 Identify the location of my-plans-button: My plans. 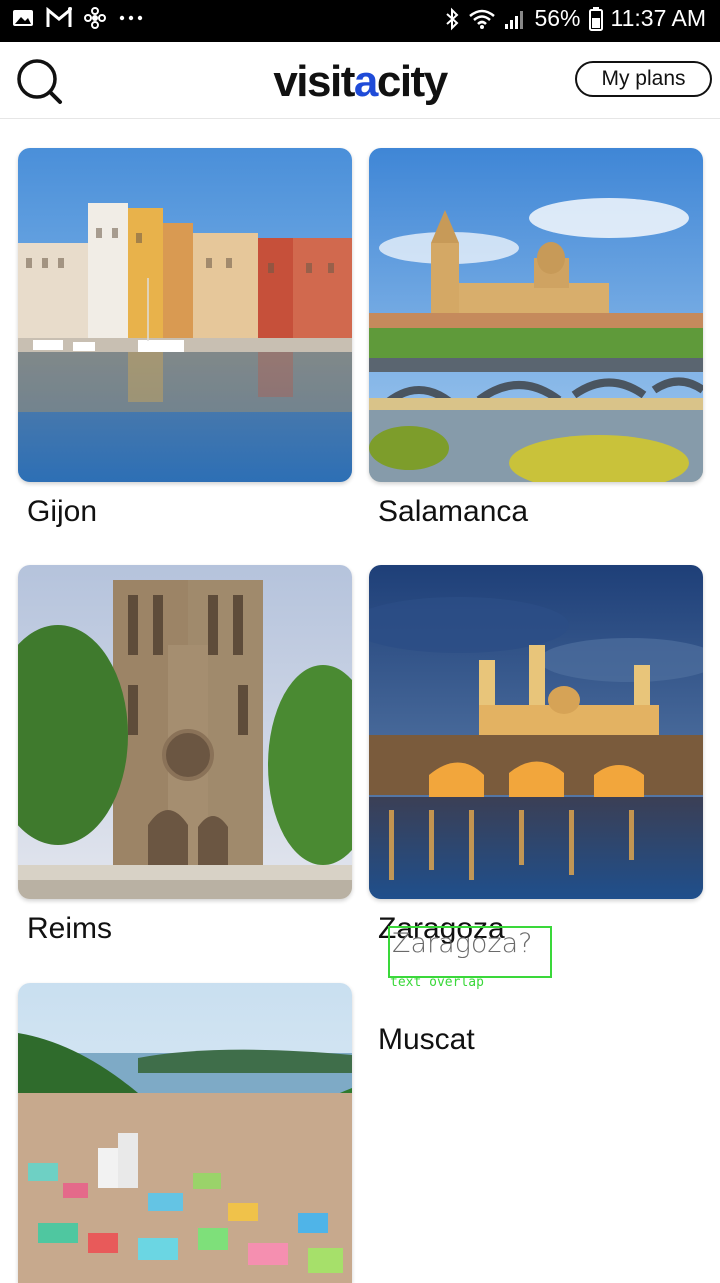
(643, 79).